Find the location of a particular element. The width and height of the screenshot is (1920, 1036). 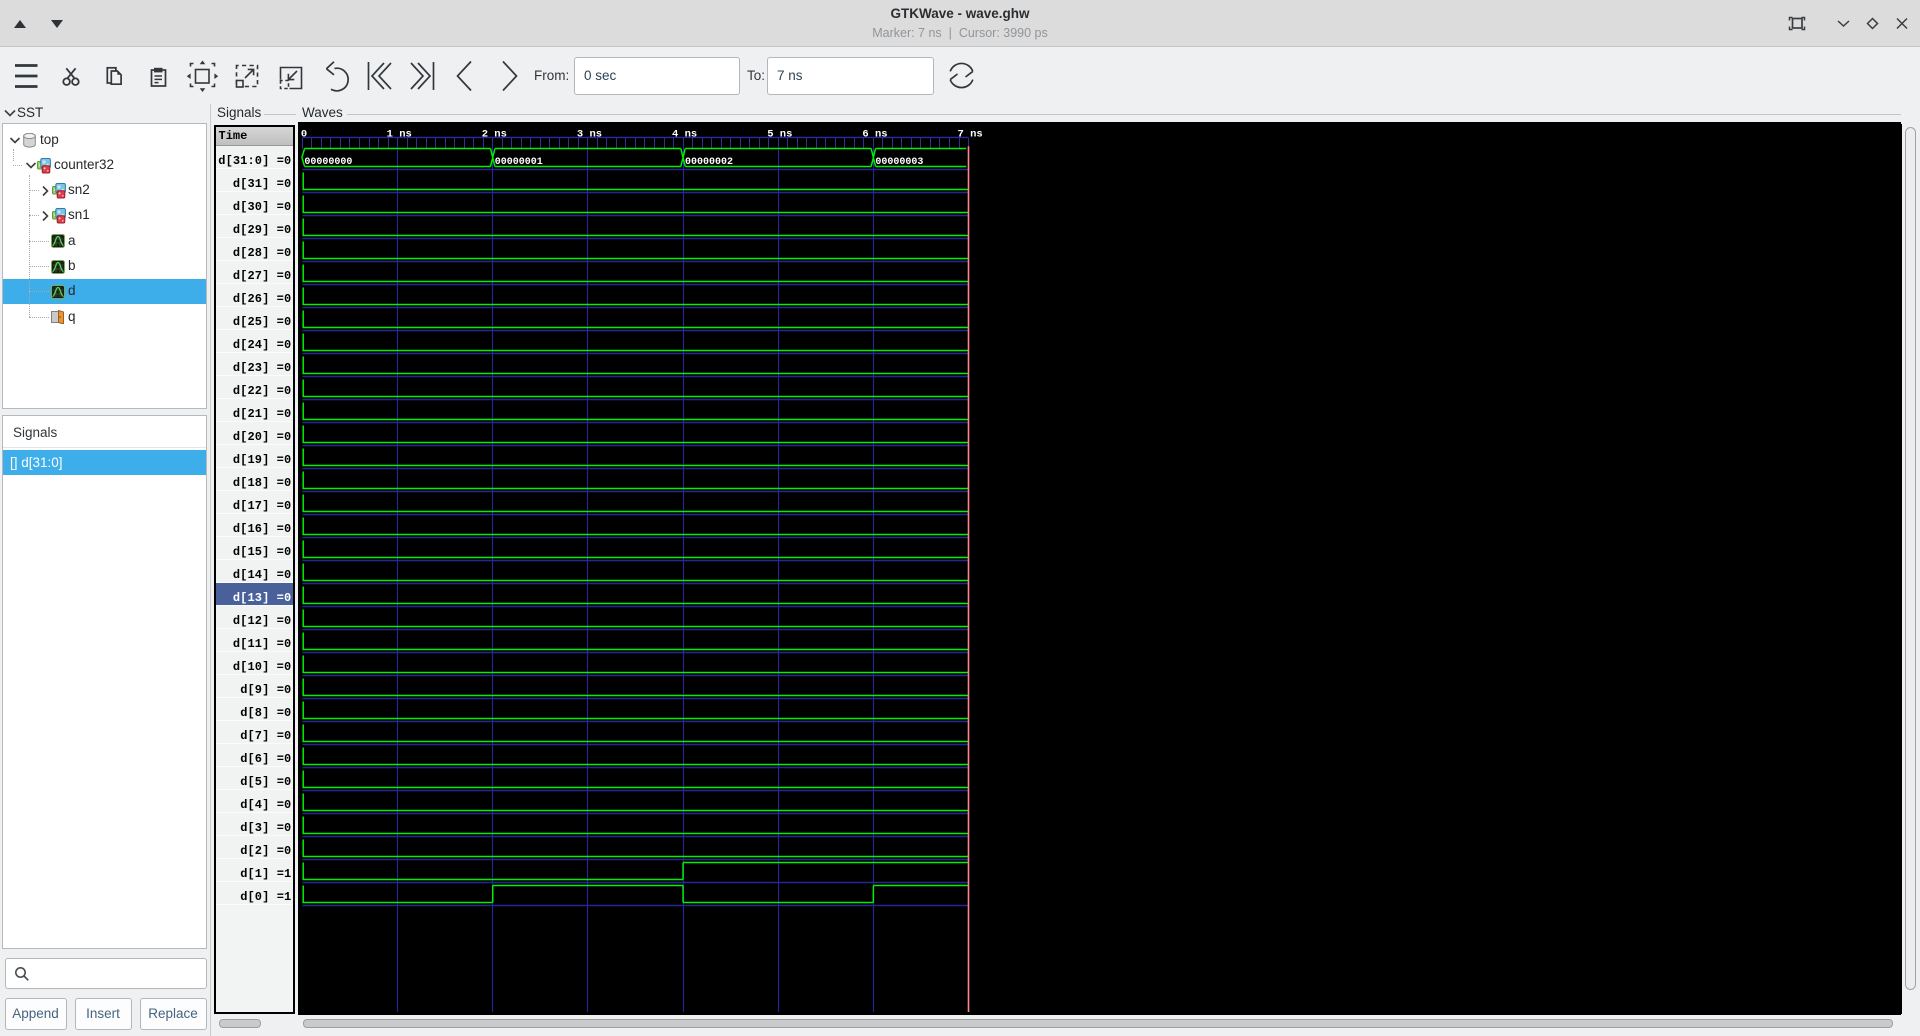

svg-text: 6 ns is located at coordinates (874, 134).